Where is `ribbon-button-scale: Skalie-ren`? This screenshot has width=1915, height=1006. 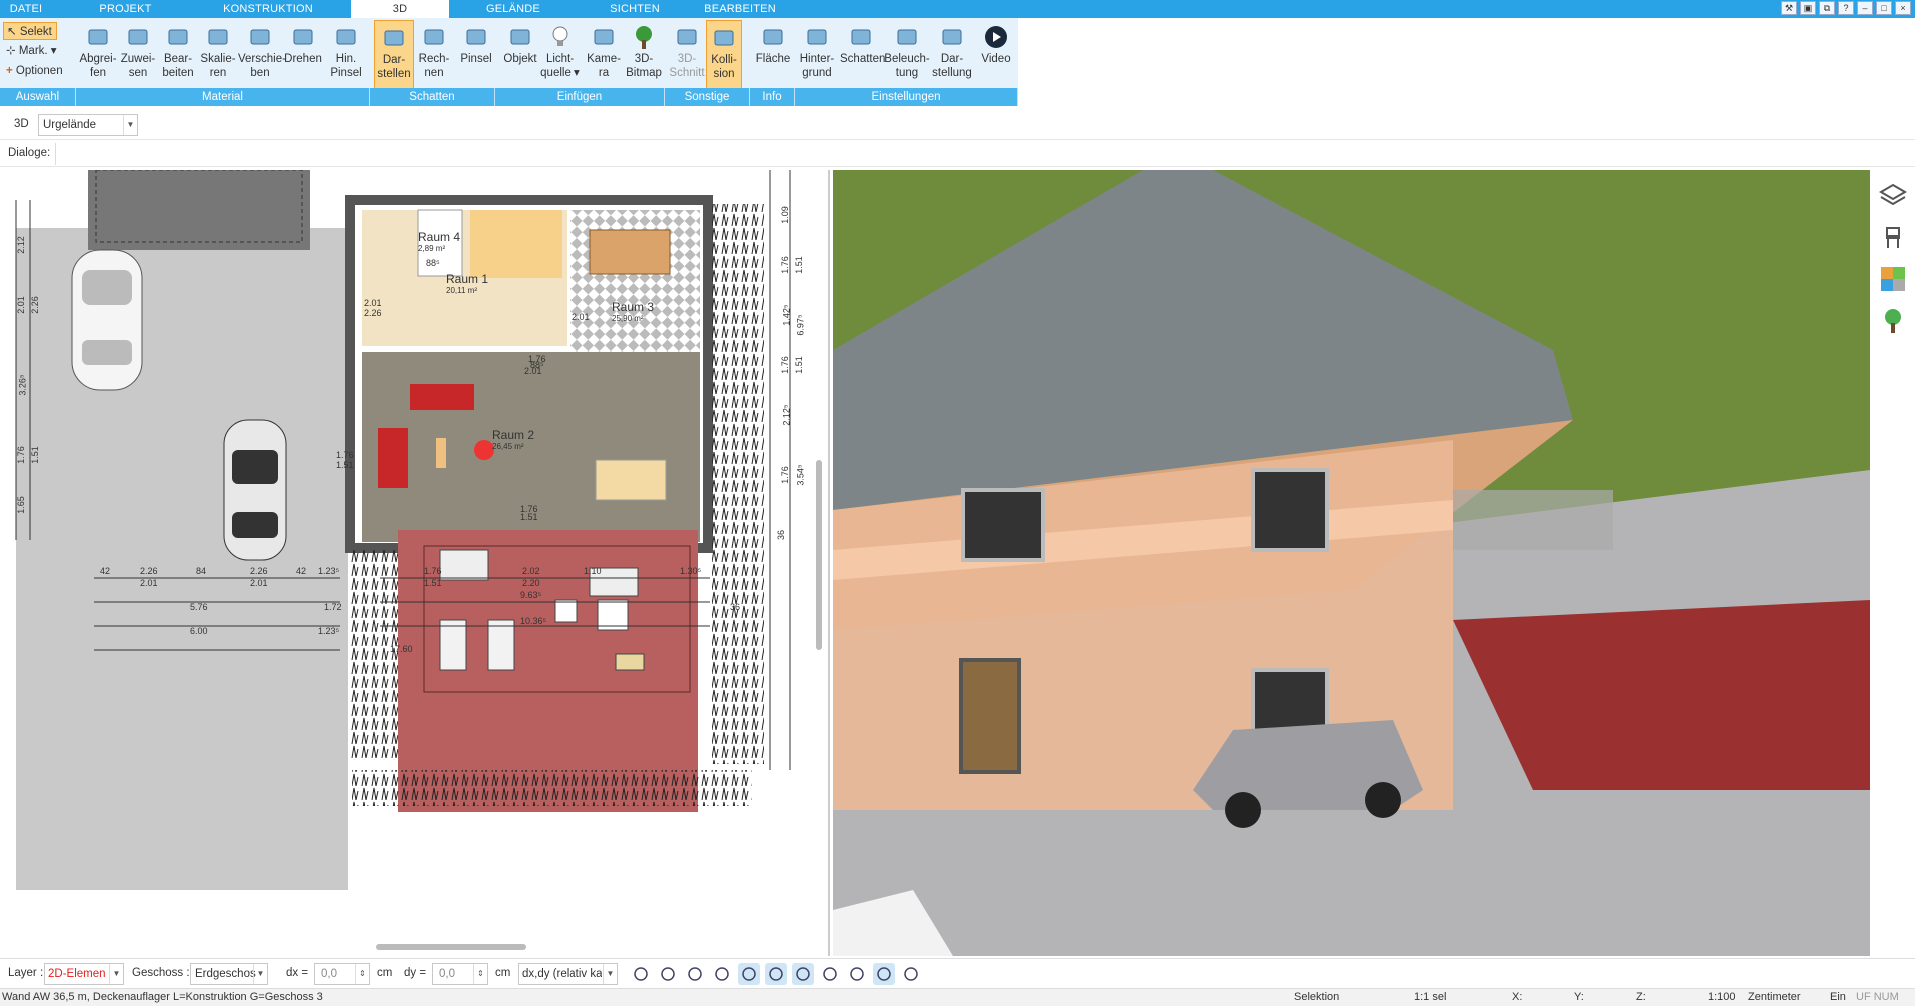 ribbon-button-scale: Skalie-ren is located at coordinates (218, 55).